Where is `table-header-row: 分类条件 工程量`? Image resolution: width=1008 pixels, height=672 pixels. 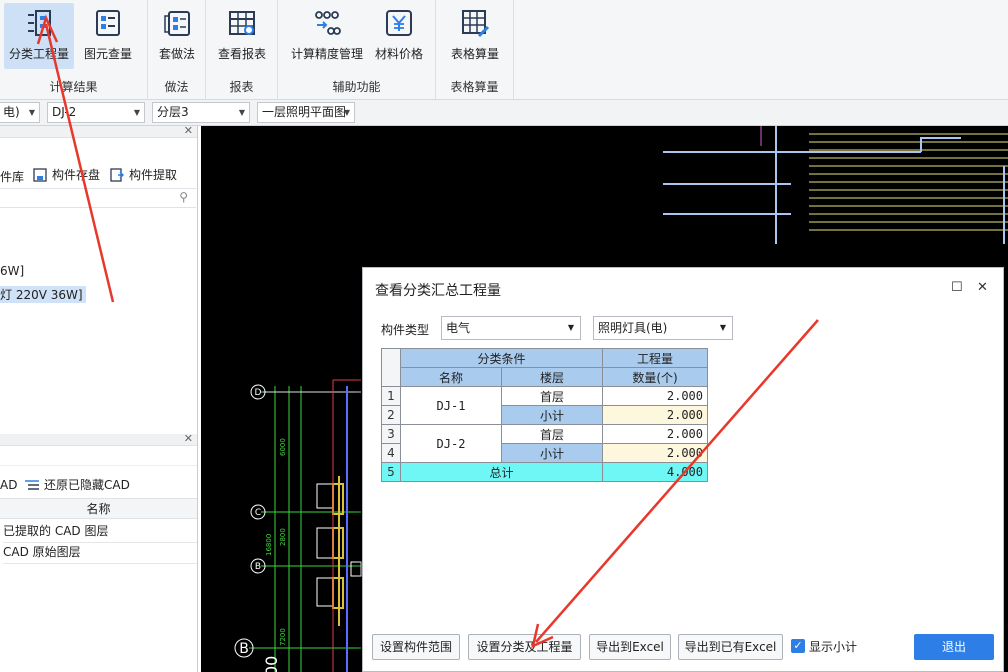 table-header-row: 分类条件 工程量 is located at coordinates (544, 367).